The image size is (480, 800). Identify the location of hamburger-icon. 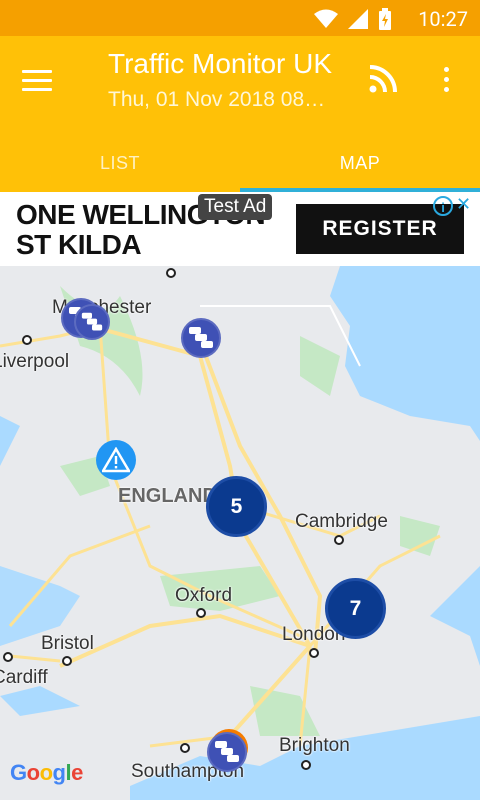
(37, 71).